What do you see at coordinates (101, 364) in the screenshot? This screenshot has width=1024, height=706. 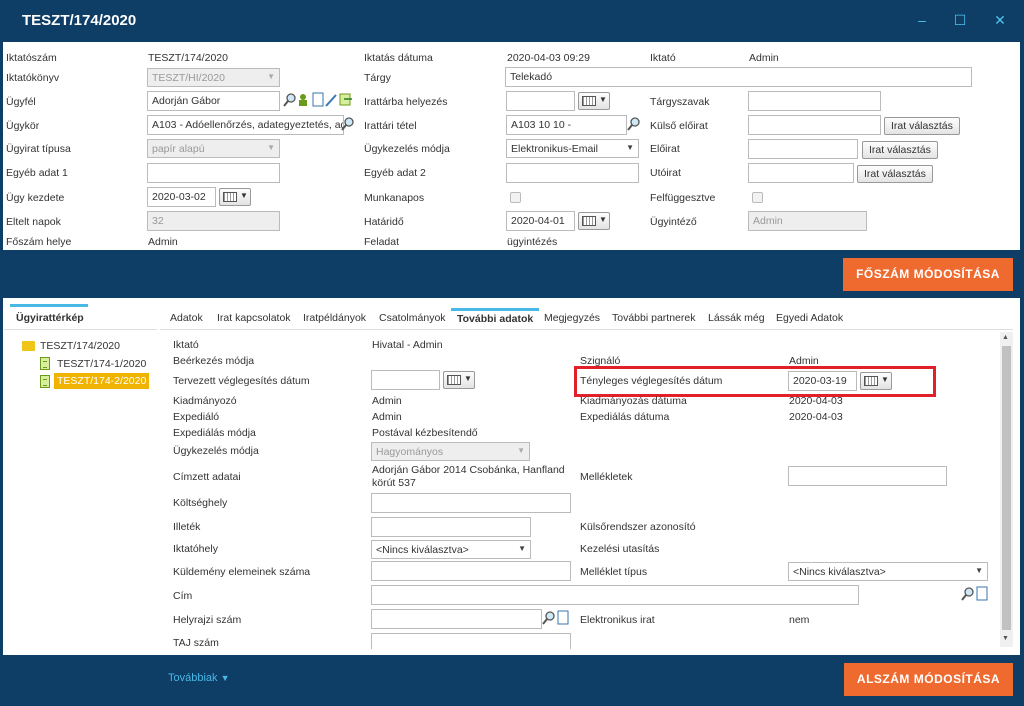 I see `tree-child-1: TESZT/174-1/2020` at bounding box center [101, 364].